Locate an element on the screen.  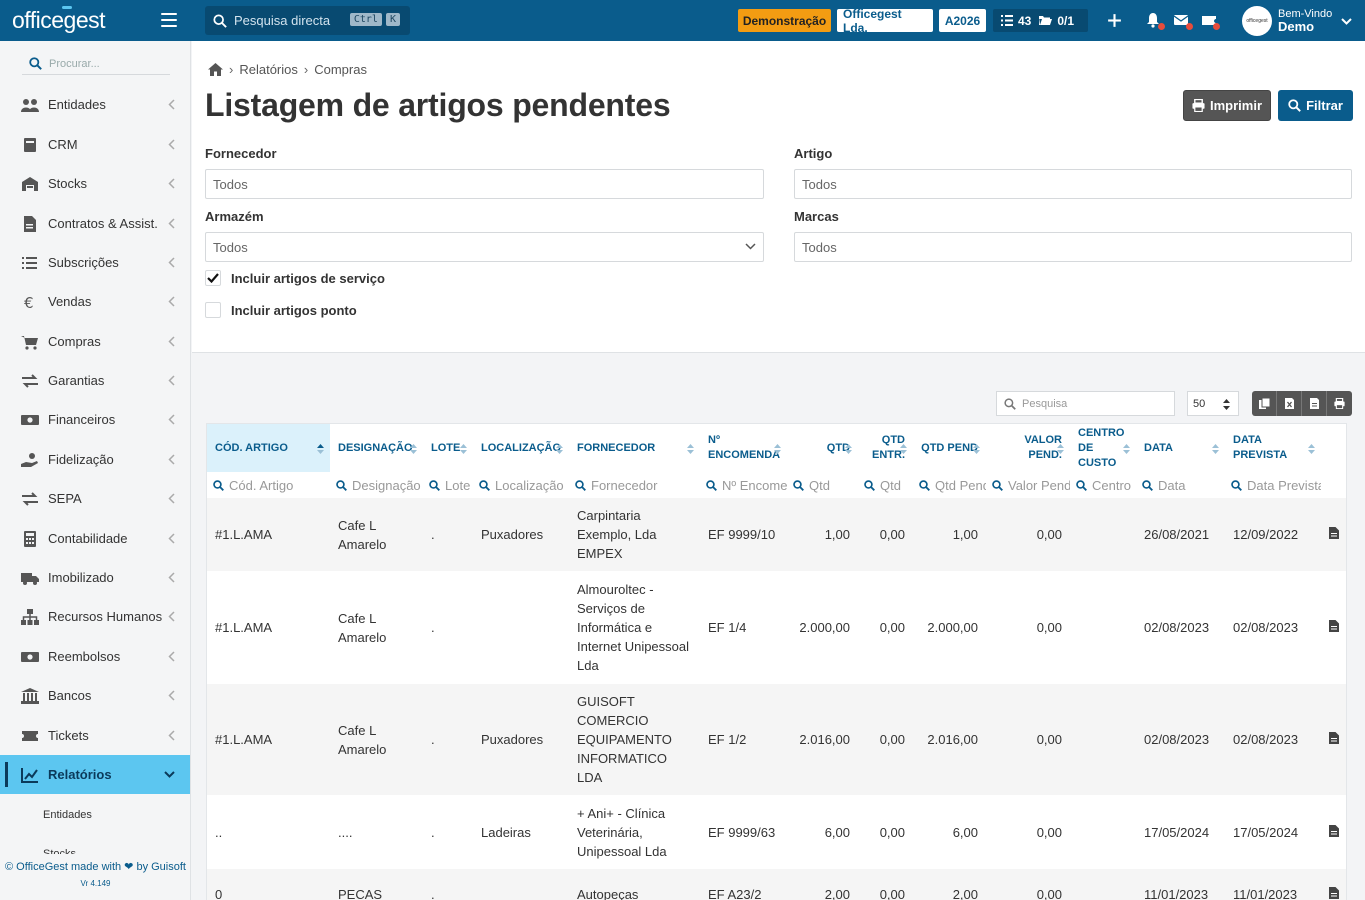
ticket-alert-icon is located at coordinates (1210, 21).